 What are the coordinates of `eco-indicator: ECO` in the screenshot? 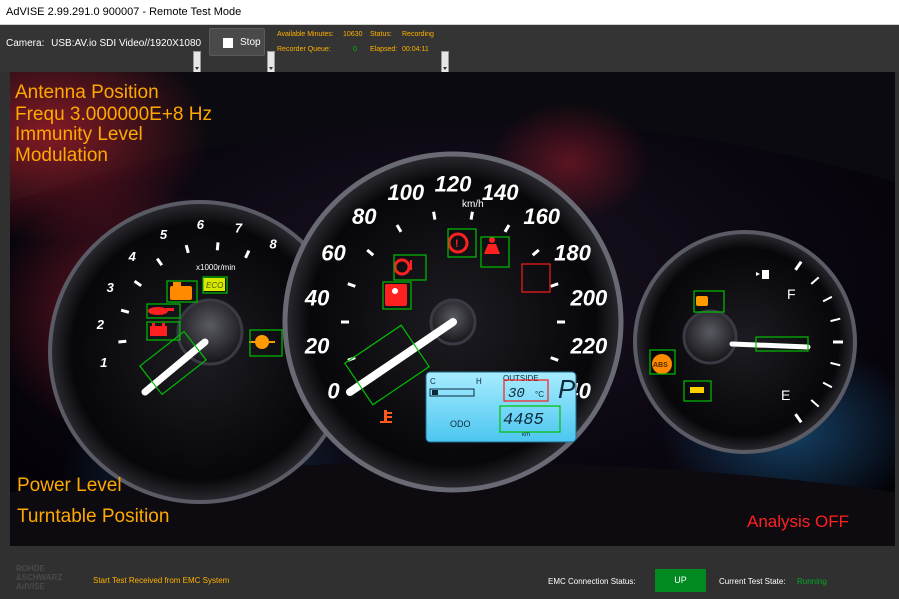 It's located at (214, 284).